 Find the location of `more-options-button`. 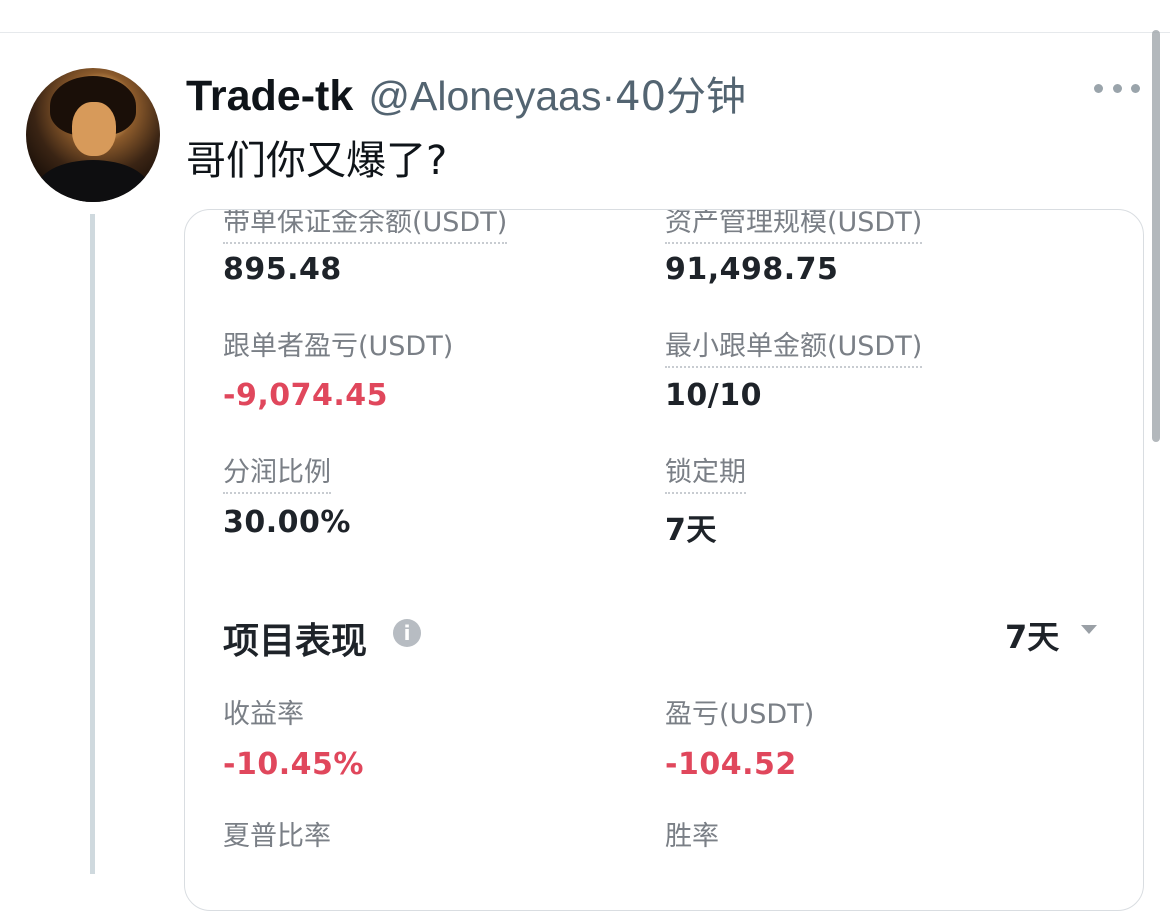

more-options-button is located at coordinates (1117, 88).